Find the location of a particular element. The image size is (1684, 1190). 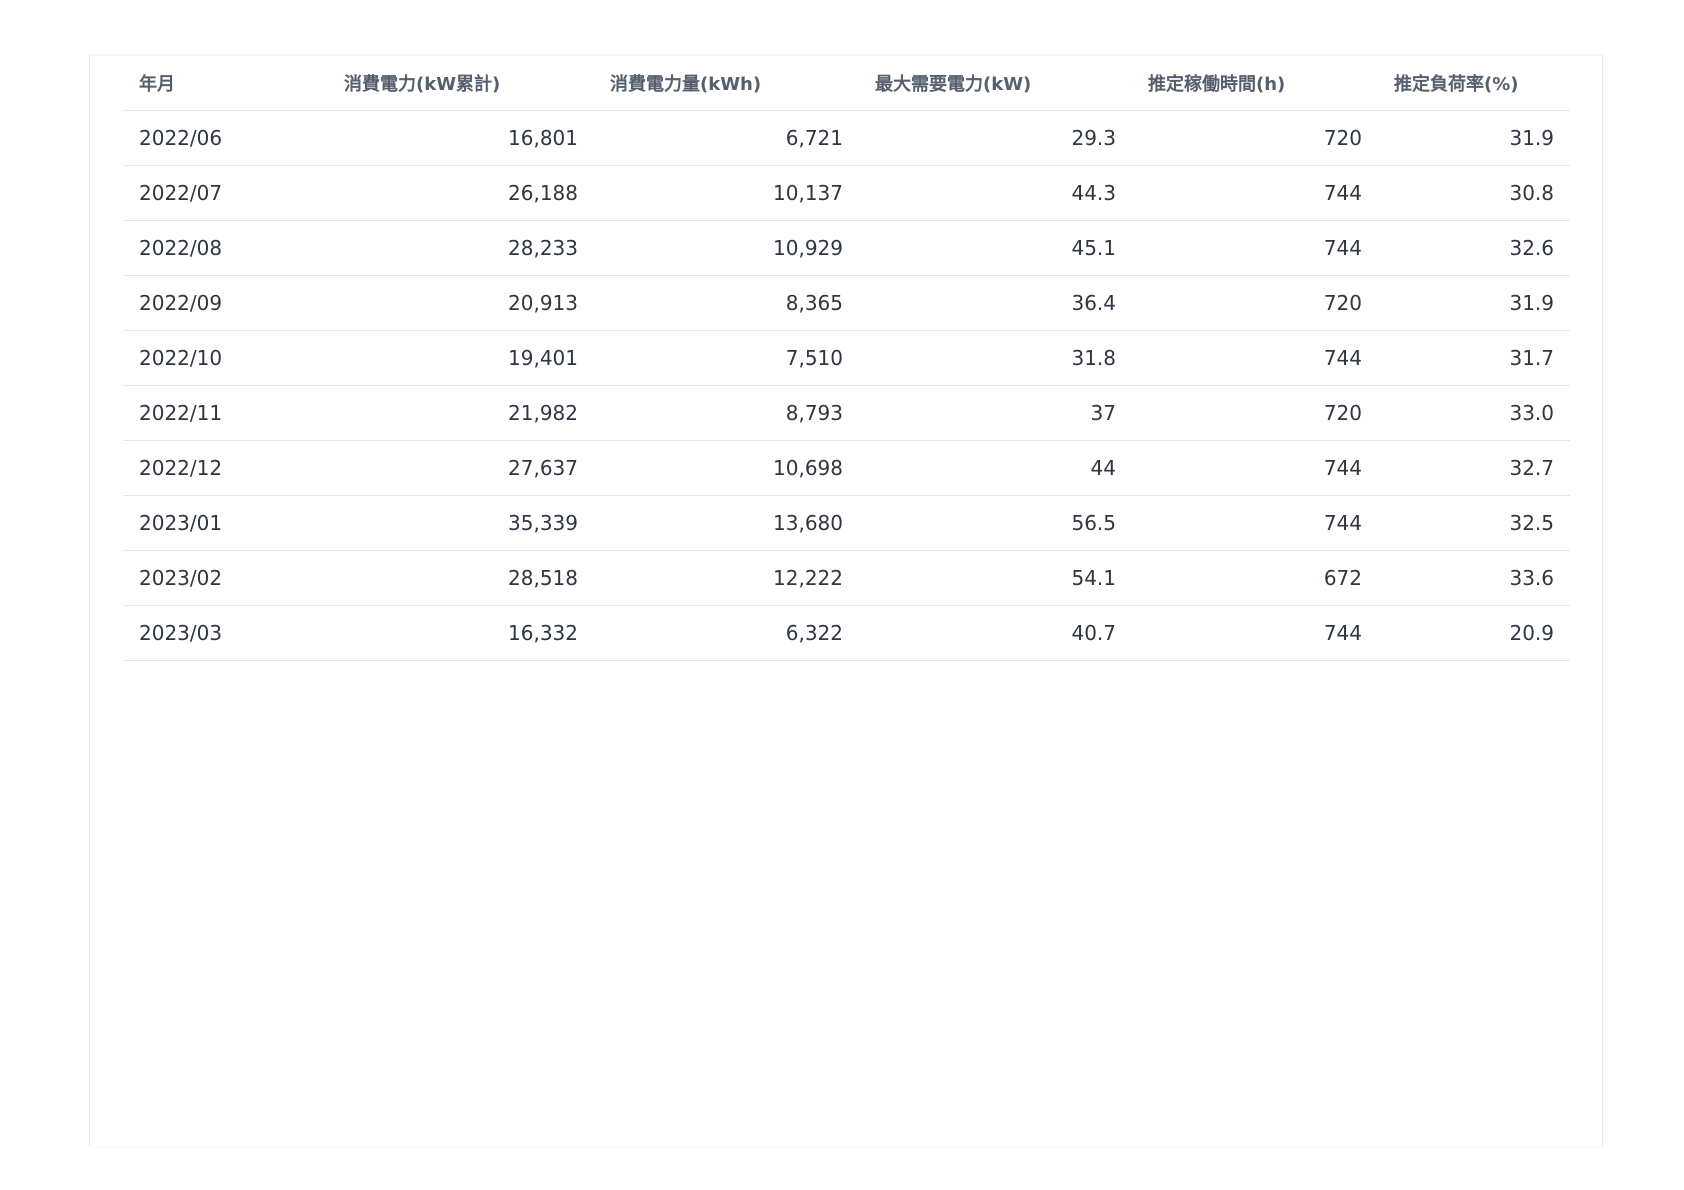

cell-power-cumulative: 20,913 is located at coordinates (461, 303).